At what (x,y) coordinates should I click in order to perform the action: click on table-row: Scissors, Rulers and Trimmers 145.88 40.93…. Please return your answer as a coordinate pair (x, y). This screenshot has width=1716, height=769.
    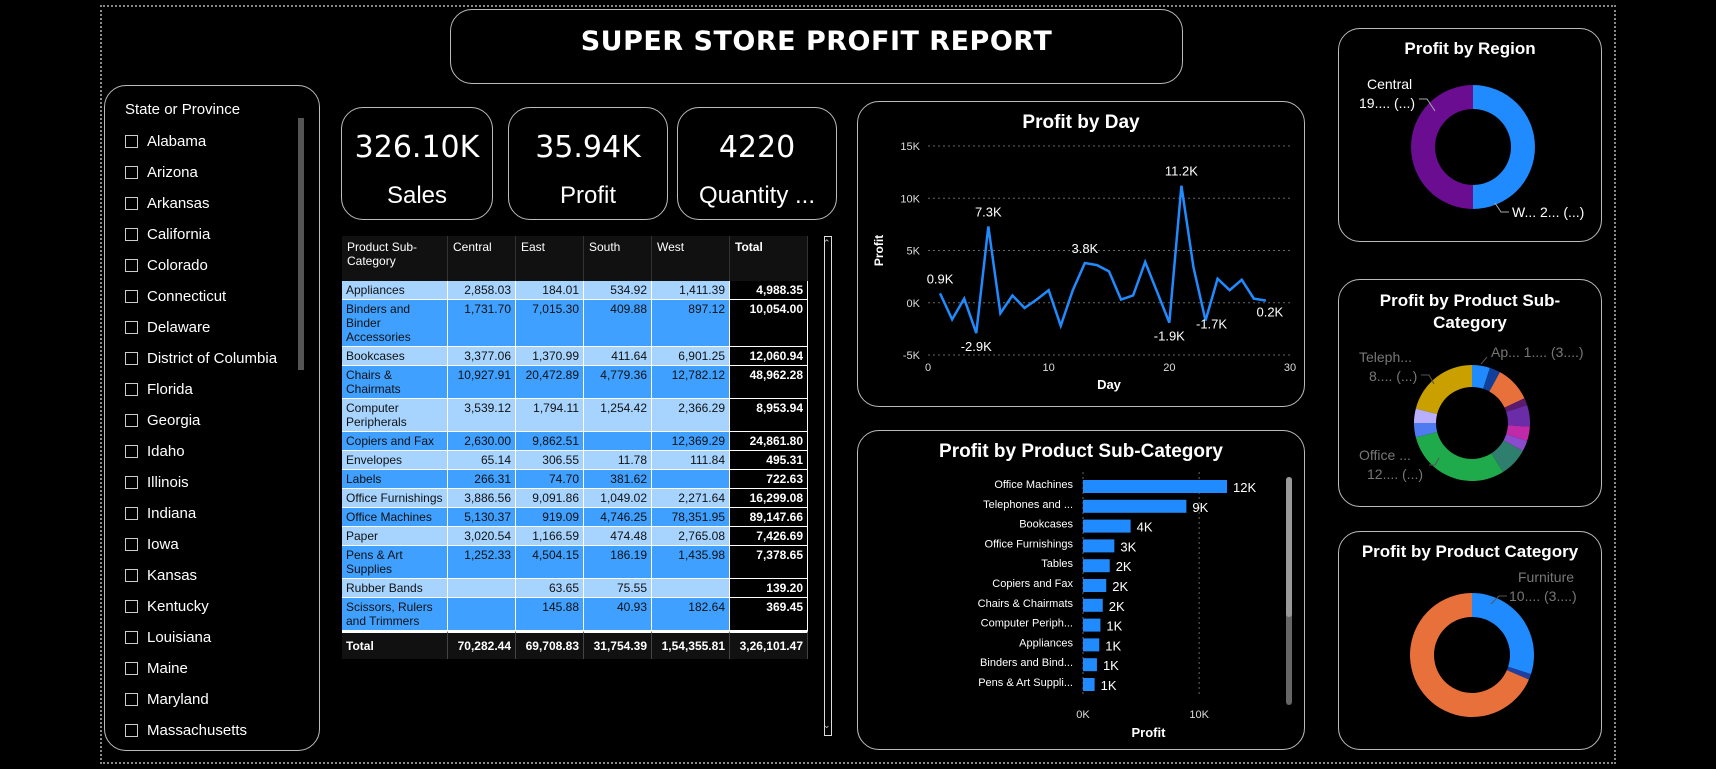
    Looking at the image, I should click on (575, 614).